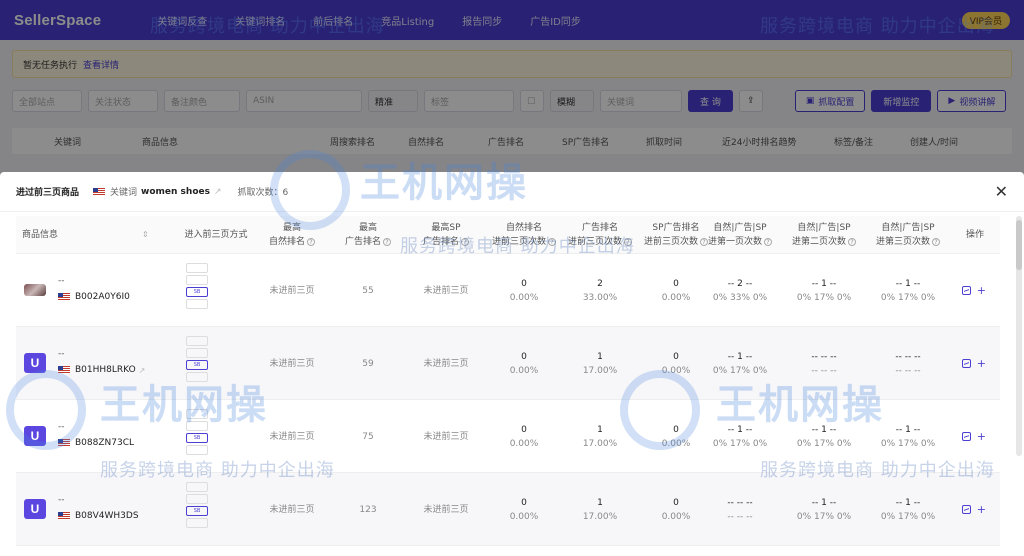 Image resolution: width=1024 pixels, height=556 pixels. Describe the element at coordinates (440, 242) in the screenshot. I see `col-best-sp-l2: 广告排名` at that location.